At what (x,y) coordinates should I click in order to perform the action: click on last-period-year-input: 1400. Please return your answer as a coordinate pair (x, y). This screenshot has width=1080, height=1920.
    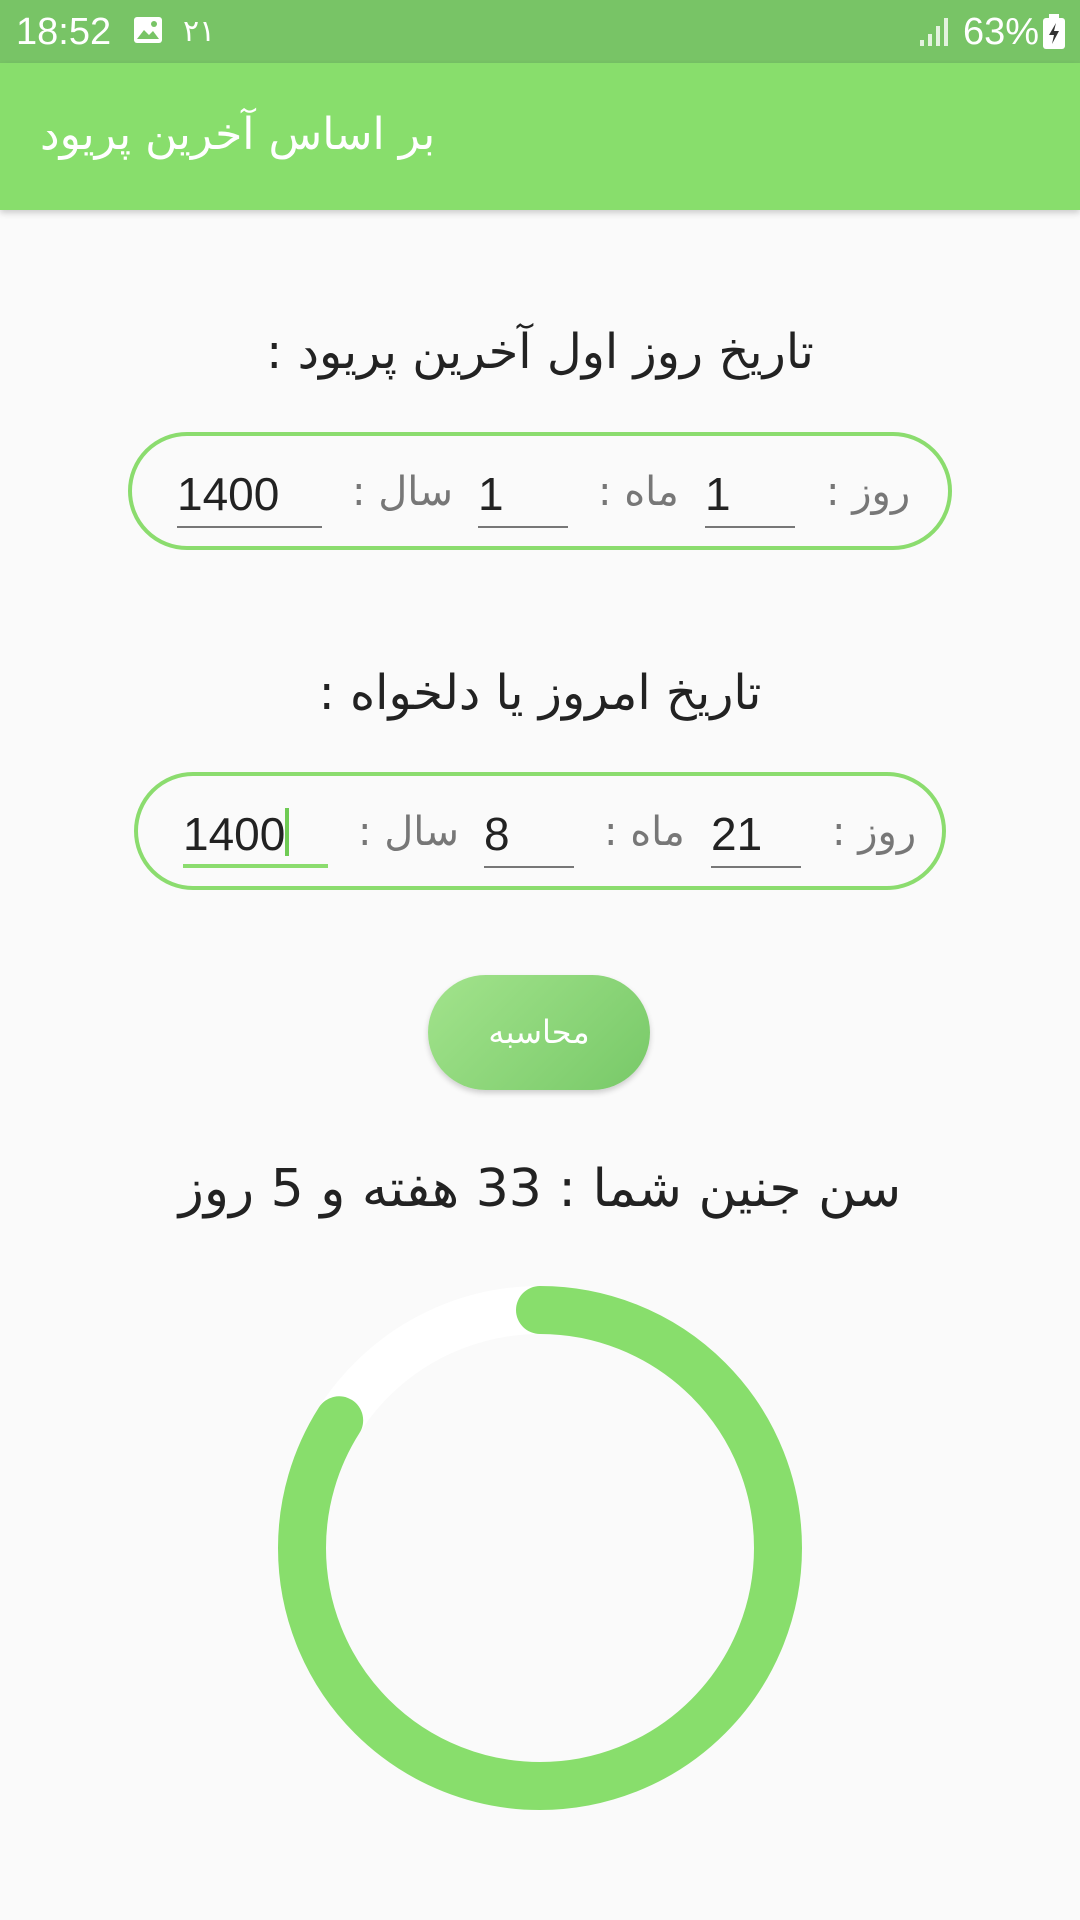
    Looking at the image, I should click on (249, 496).